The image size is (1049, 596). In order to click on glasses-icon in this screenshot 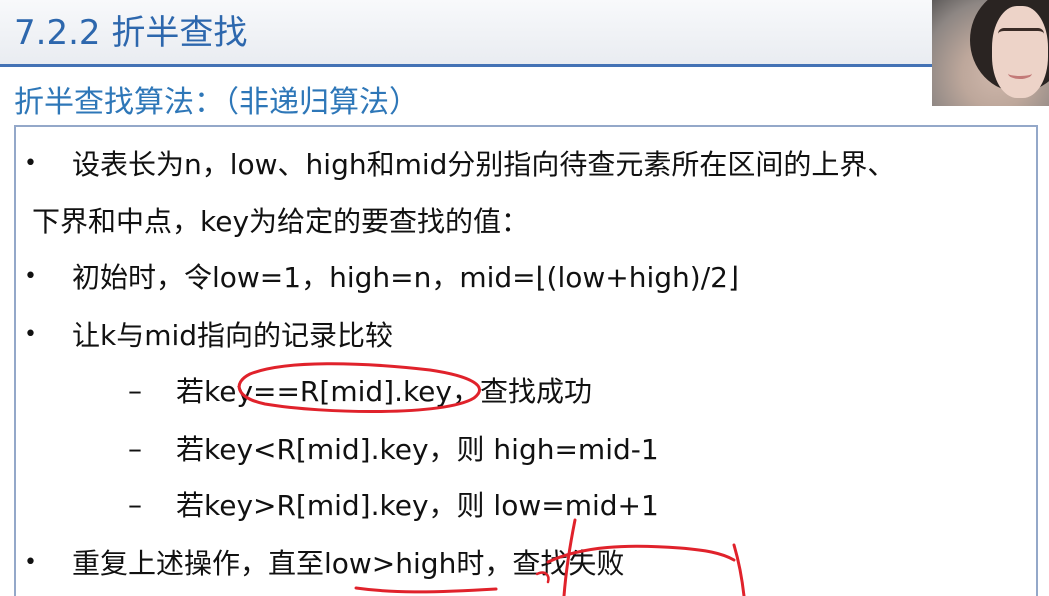, I will do `click(1021, 36)`.